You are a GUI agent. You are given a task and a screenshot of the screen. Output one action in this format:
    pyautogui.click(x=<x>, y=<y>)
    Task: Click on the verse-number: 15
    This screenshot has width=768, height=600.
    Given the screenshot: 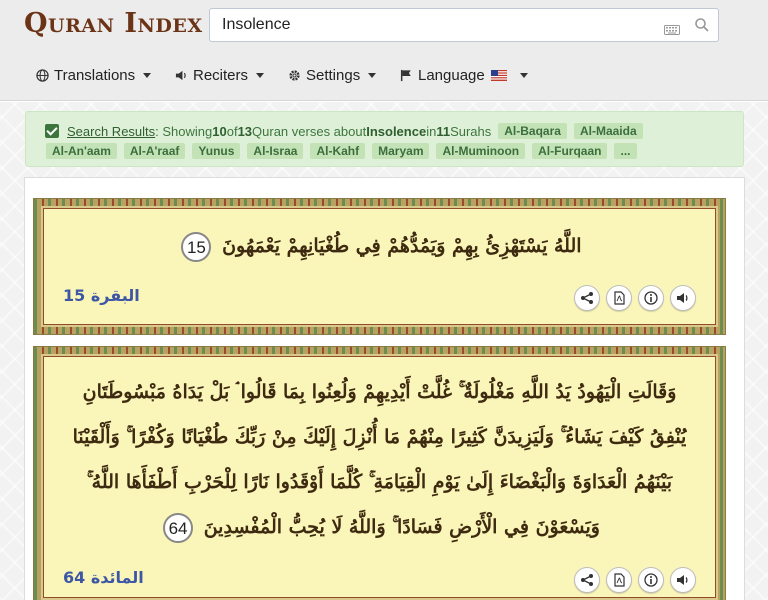 What is the action you would take?
    pyautogui.click(x=196, y=247)
    